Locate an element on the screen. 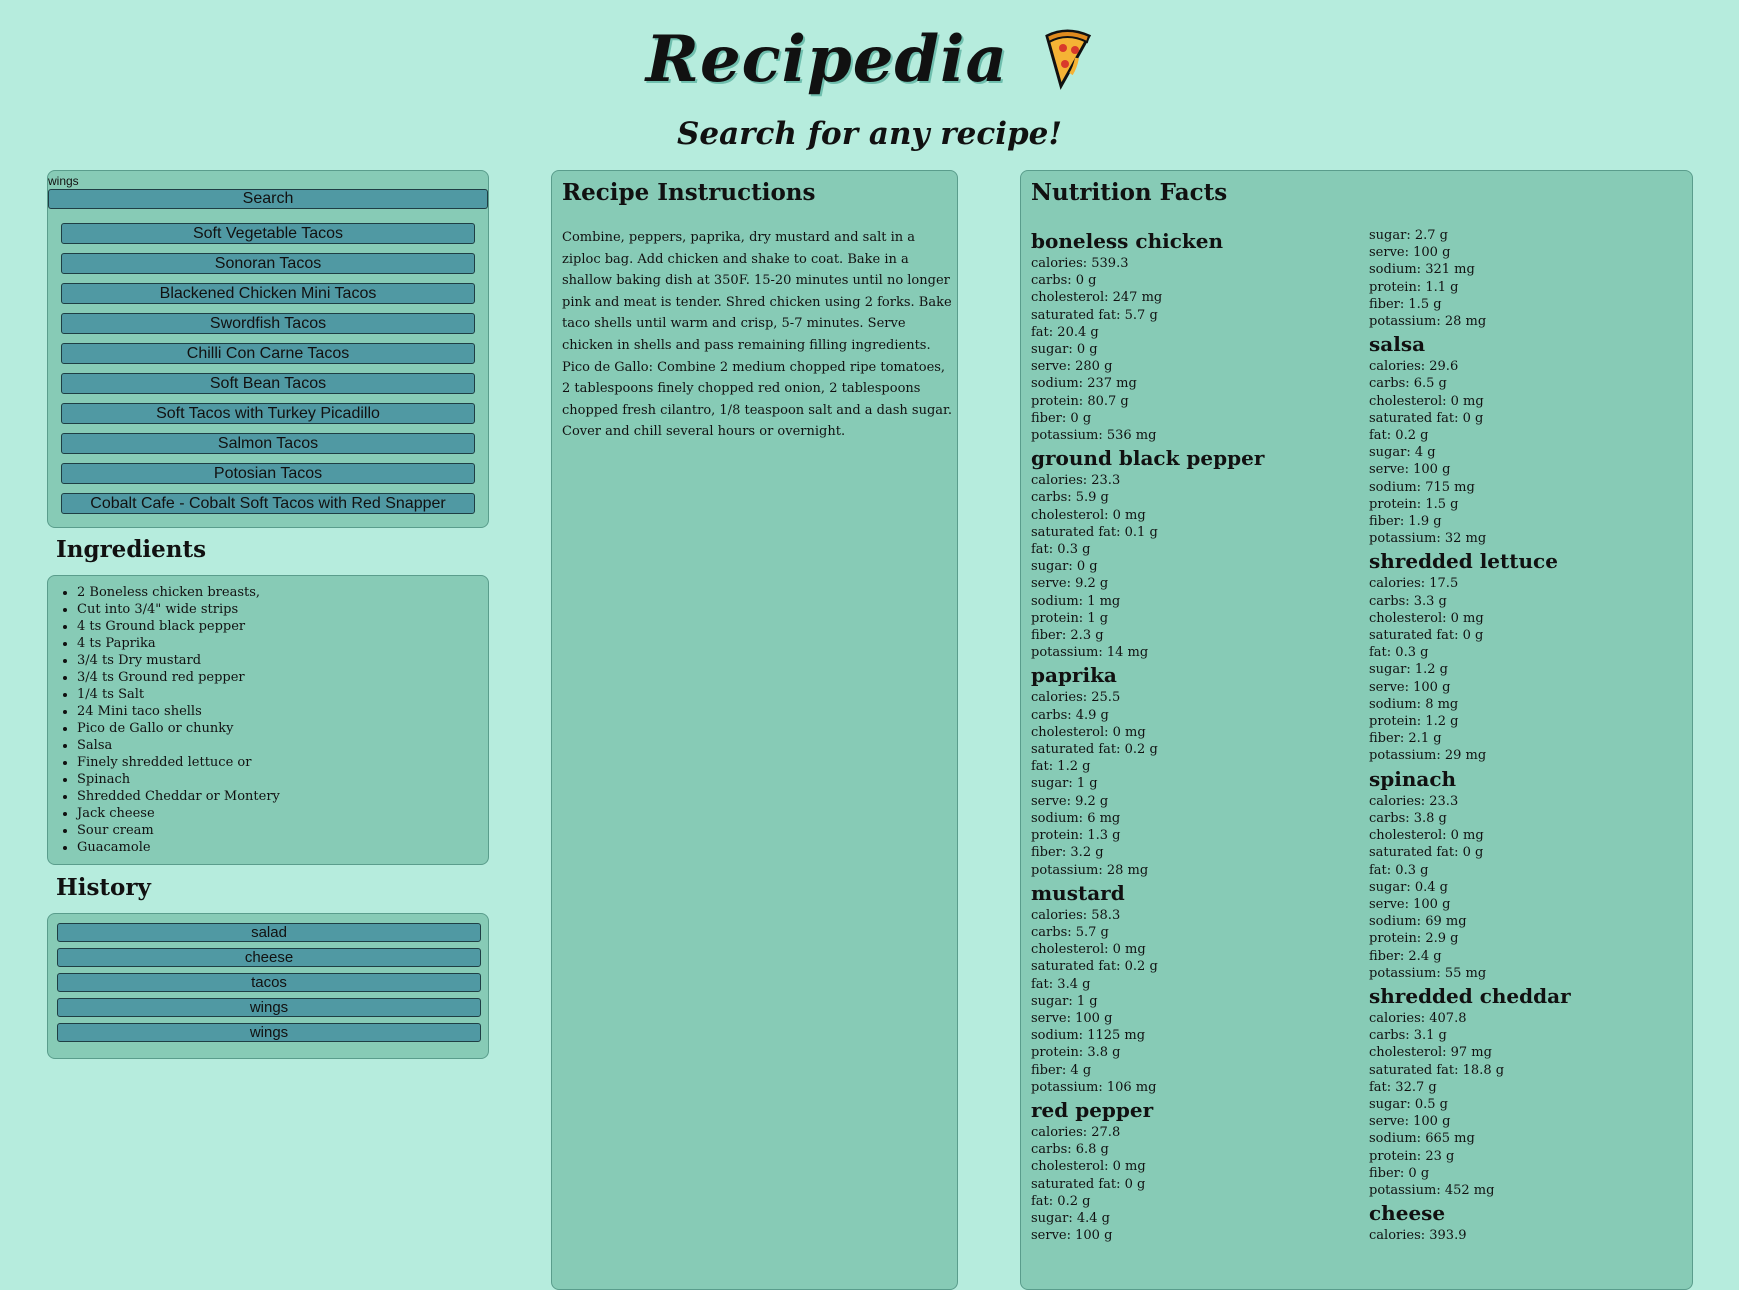  nutrition-row: carbs: 6.8 g is located at coordinates (1070, 1150).